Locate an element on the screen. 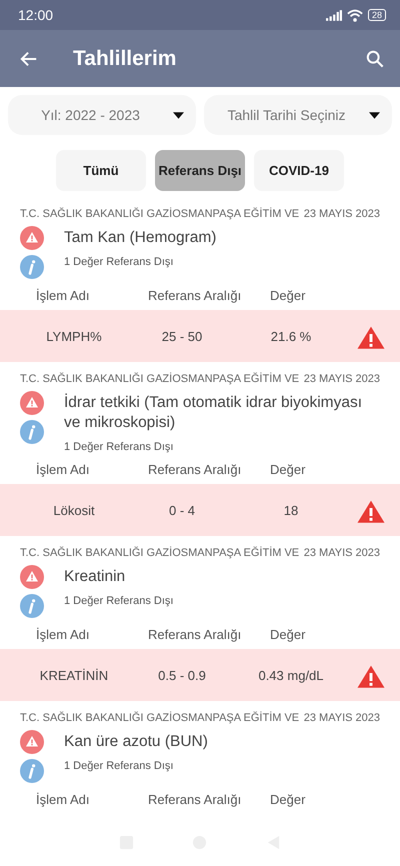 The width and height of the screenshot is (400, 866). test-name: Tam Kan (Hemogram) is located at coordinates (141, 238).